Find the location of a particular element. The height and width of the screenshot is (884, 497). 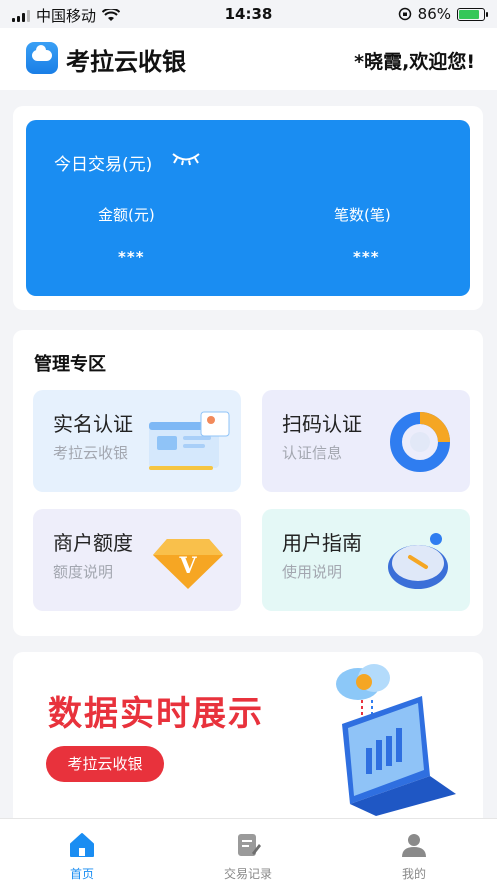

battery-percent: 86% is located at coordinates (434, 14).